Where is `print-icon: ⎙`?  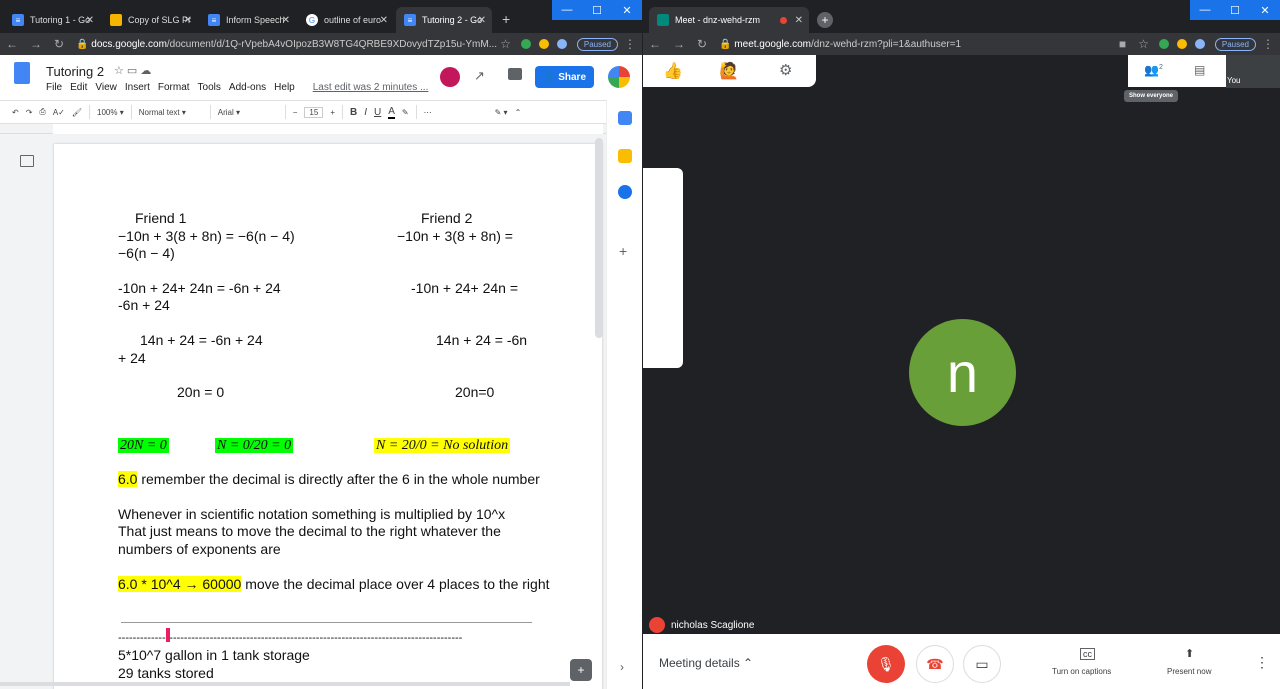
print-icon: ⎙ is located at coordinates (42, 112).